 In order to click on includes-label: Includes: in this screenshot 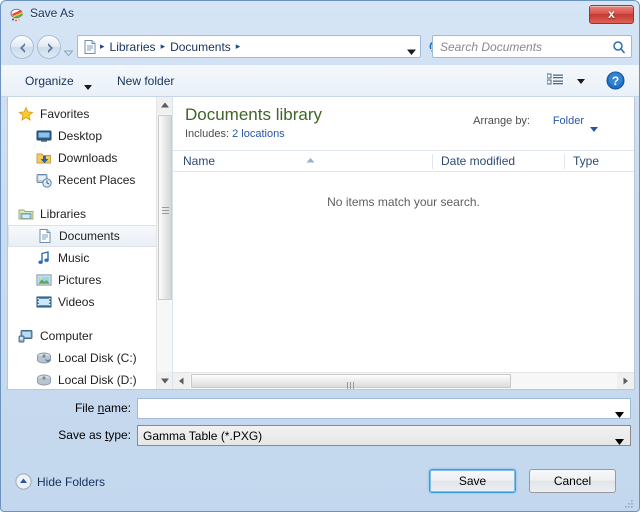, I will do `click(207, 134)`.